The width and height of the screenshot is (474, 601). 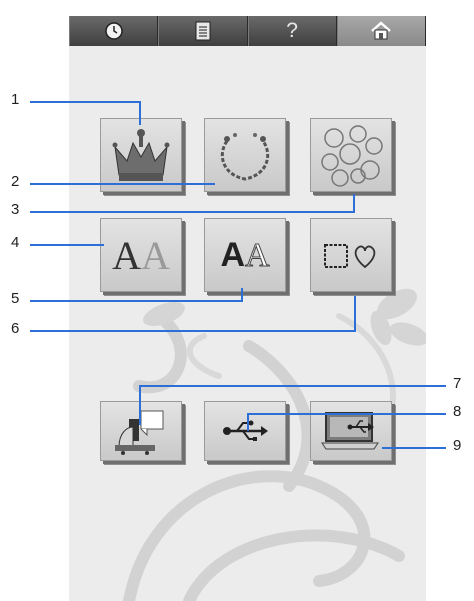 I want to click on wreath-icon, so click(x=245, y=157).